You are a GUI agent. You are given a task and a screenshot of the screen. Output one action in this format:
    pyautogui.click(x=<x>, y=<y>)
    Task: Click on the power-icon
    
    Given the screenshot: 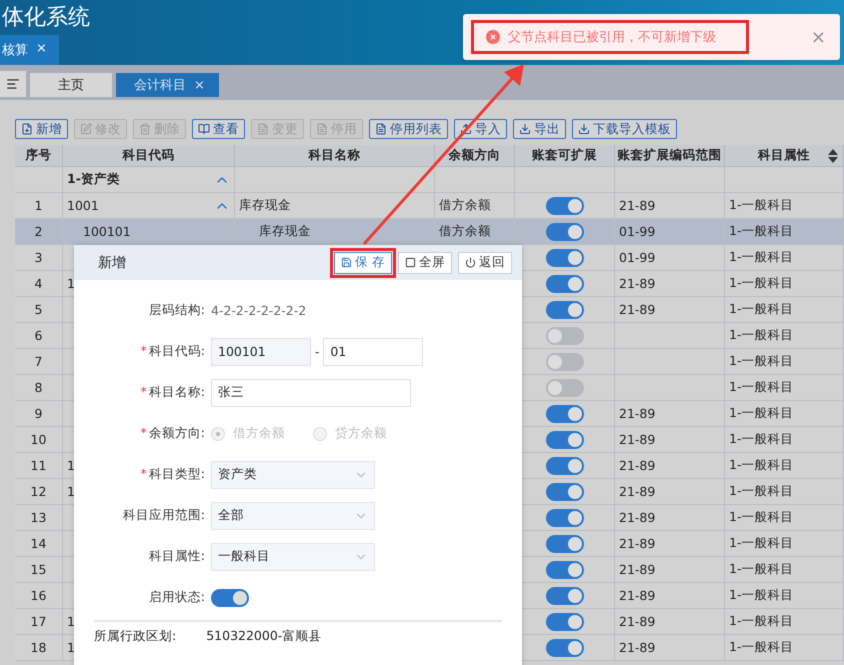 What is the action you would take?
    pyautogui.click(x=470, y=262)
    